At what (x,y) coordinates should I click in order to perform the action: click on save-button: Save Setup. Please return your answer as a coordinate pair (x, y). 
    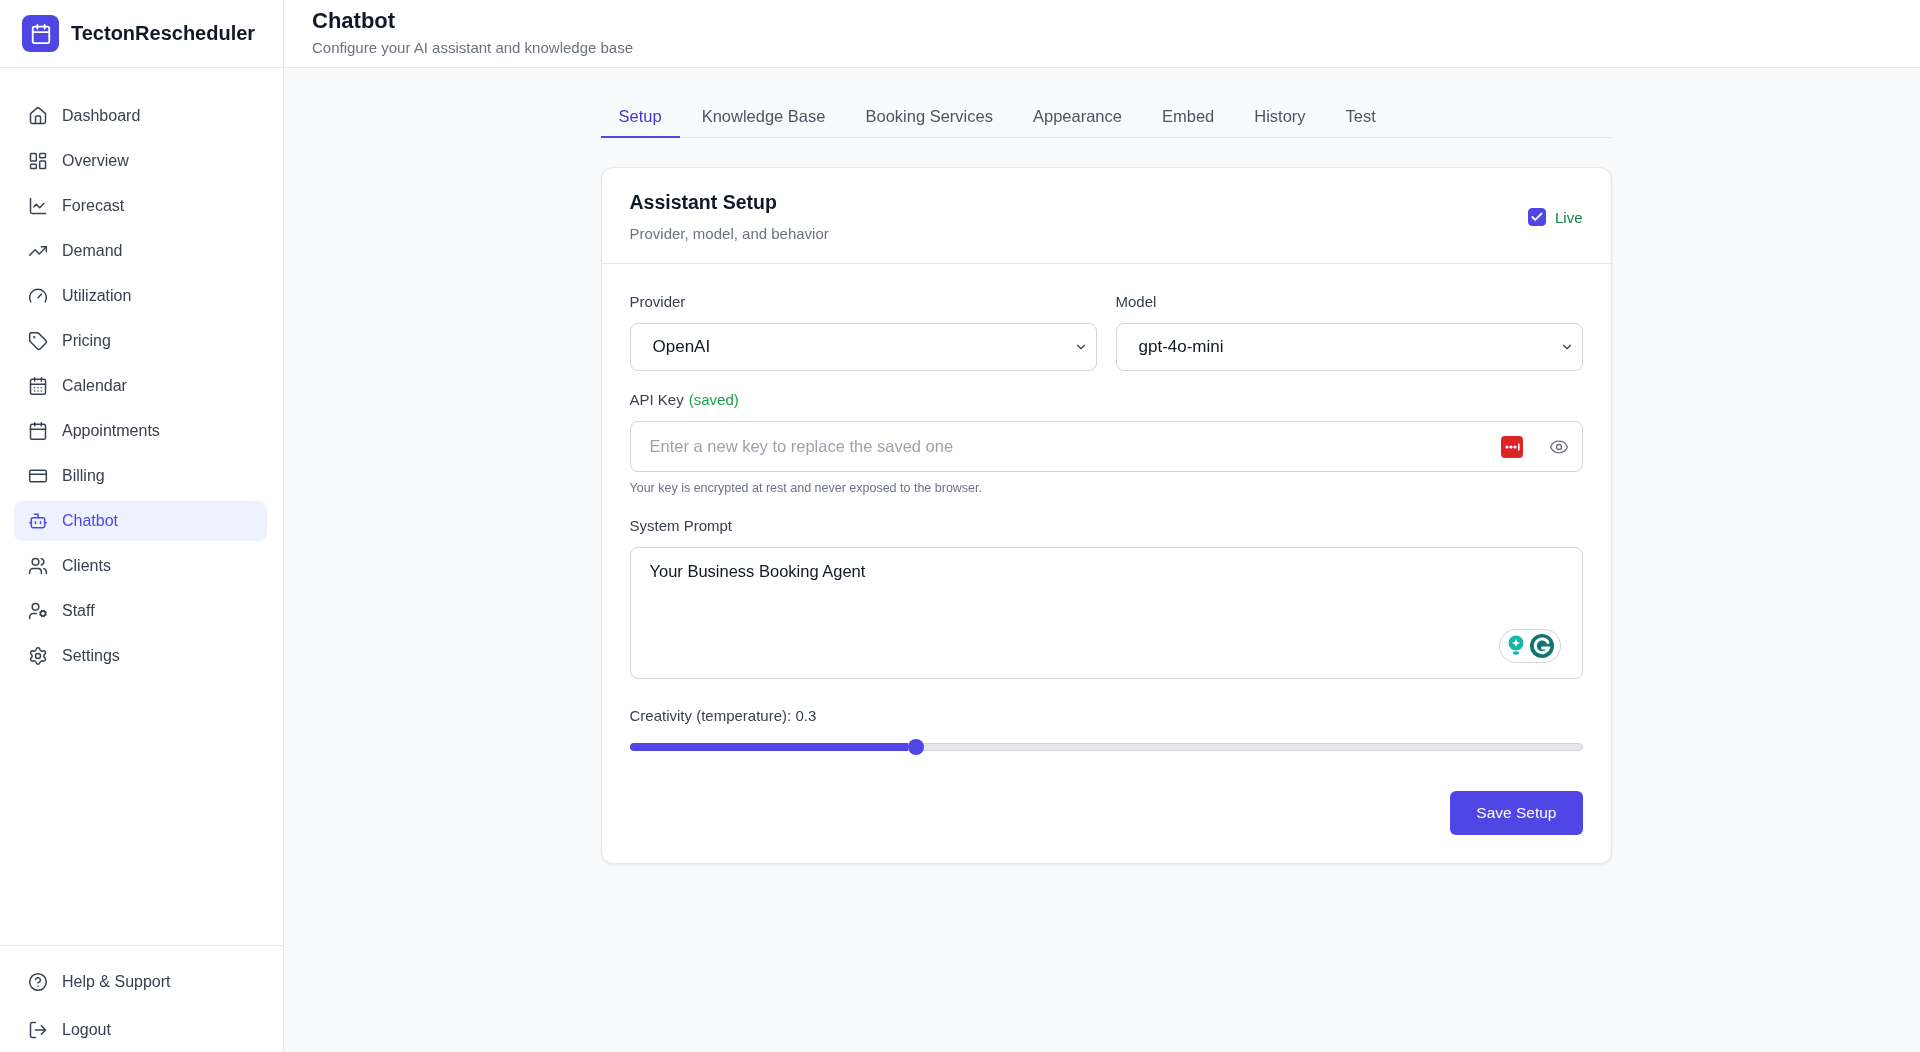
    Looking at the image, I should click on (1516, 813).